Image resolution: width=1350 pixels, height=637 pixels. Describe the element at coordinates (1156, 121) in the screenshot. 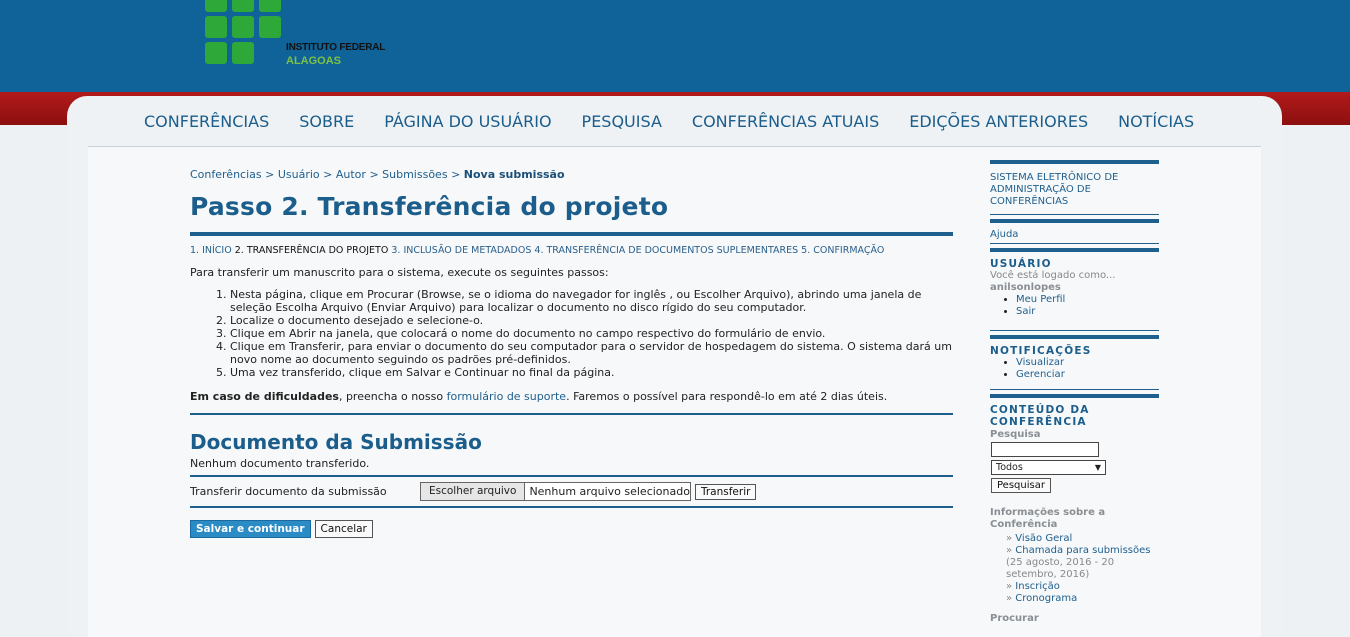

I see `nav-item-noticias: NOTÍCIAS` at that location.